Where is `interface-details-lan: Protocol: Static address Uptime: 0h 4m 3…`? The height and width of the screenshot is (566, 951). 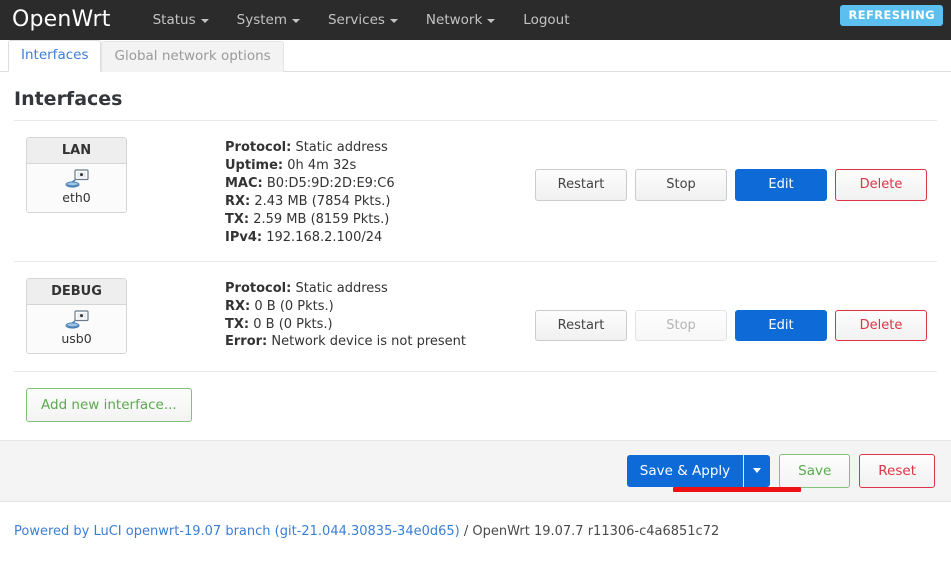 interface-details-lan: Protocol: Static address Uptime: 0h 4m 3… is located at coordinates (380, 192).